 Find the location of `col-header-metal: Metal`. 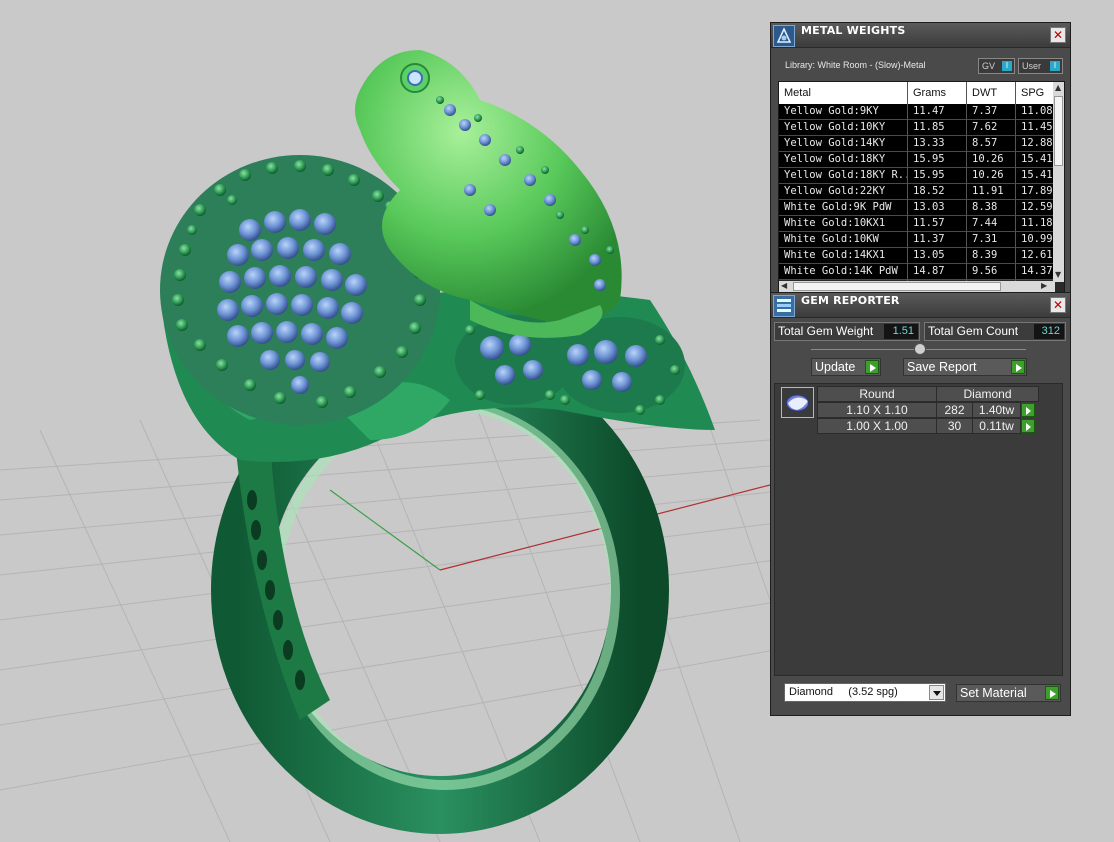

col-header-metal: Metal is located at coordinates (797, 93).